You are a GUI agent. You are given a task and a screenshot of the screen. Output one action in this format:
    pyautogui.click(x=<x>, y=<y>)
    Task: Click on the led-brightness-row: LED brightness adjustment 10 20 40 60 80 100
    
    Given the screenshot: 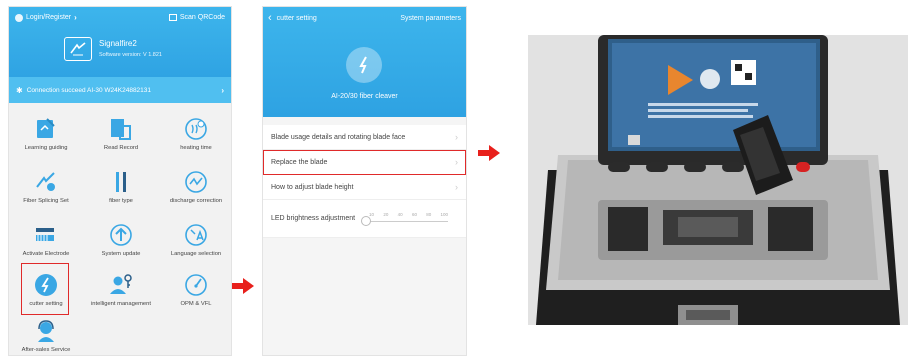 What is the action you would take?
    pyautogui.click(x=364, y=219)
    